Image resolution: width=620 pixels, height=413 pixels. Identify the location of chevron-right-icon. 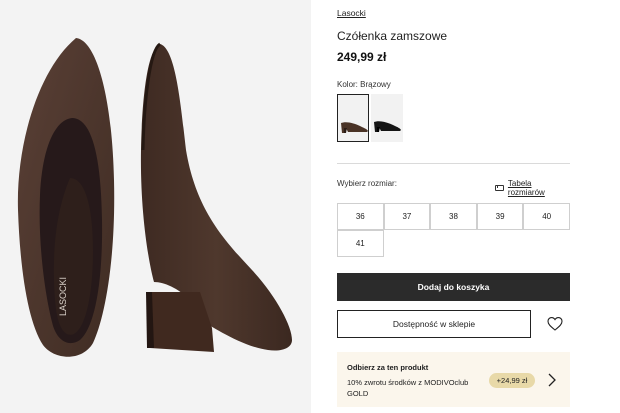
(552, 380).